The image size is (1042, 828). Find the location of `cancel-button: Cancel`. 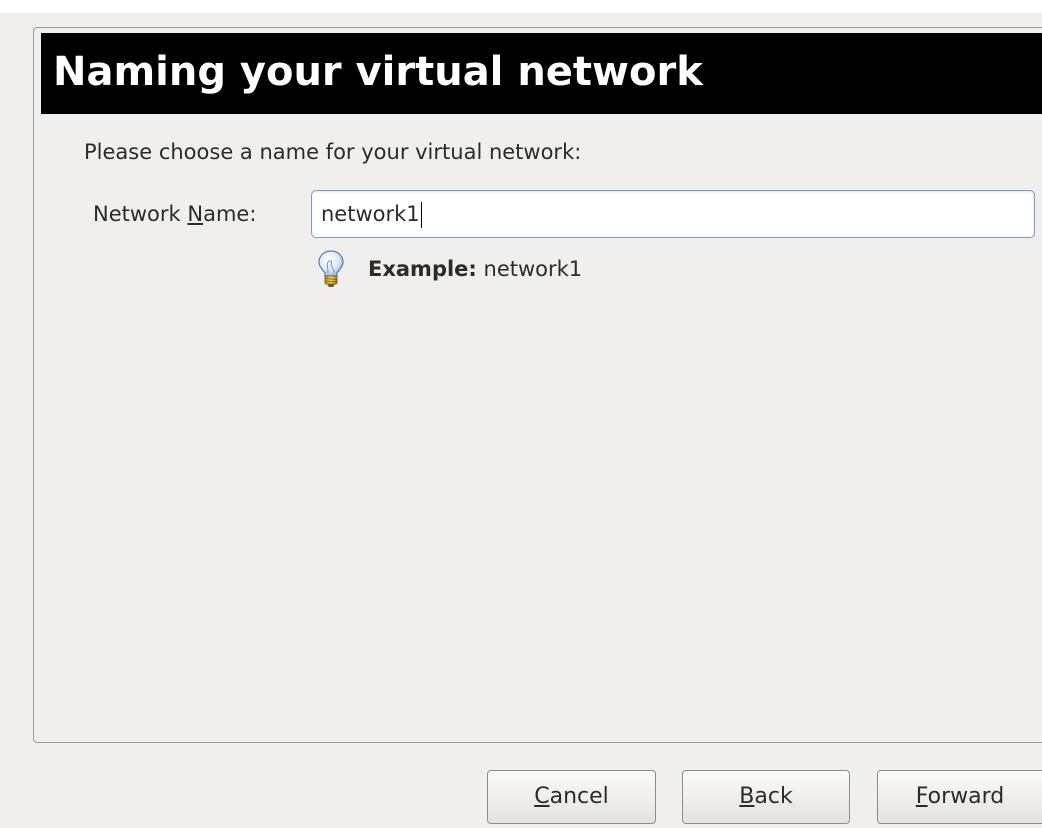

cancel-button: Cancel is located at coordinates (571, 797).